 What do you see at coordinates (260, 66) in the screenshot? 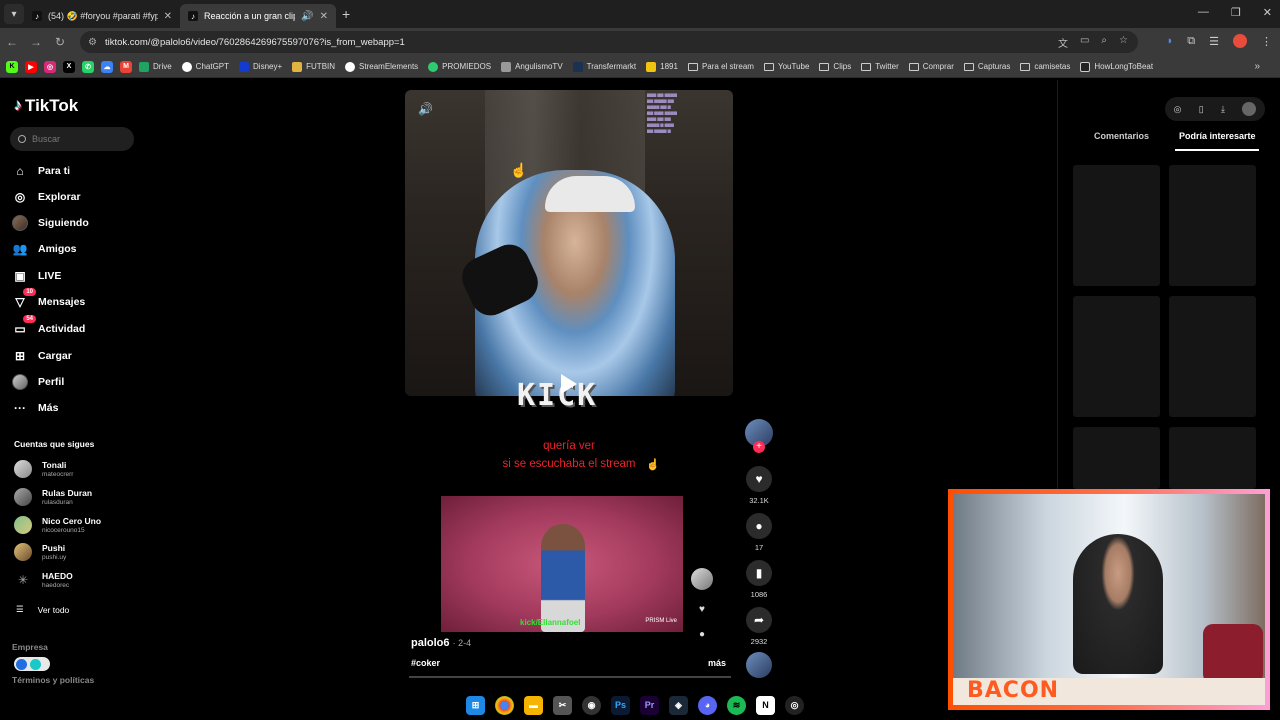
I see `bookmark-disney: Disney+` at bounding box center [260, 66].